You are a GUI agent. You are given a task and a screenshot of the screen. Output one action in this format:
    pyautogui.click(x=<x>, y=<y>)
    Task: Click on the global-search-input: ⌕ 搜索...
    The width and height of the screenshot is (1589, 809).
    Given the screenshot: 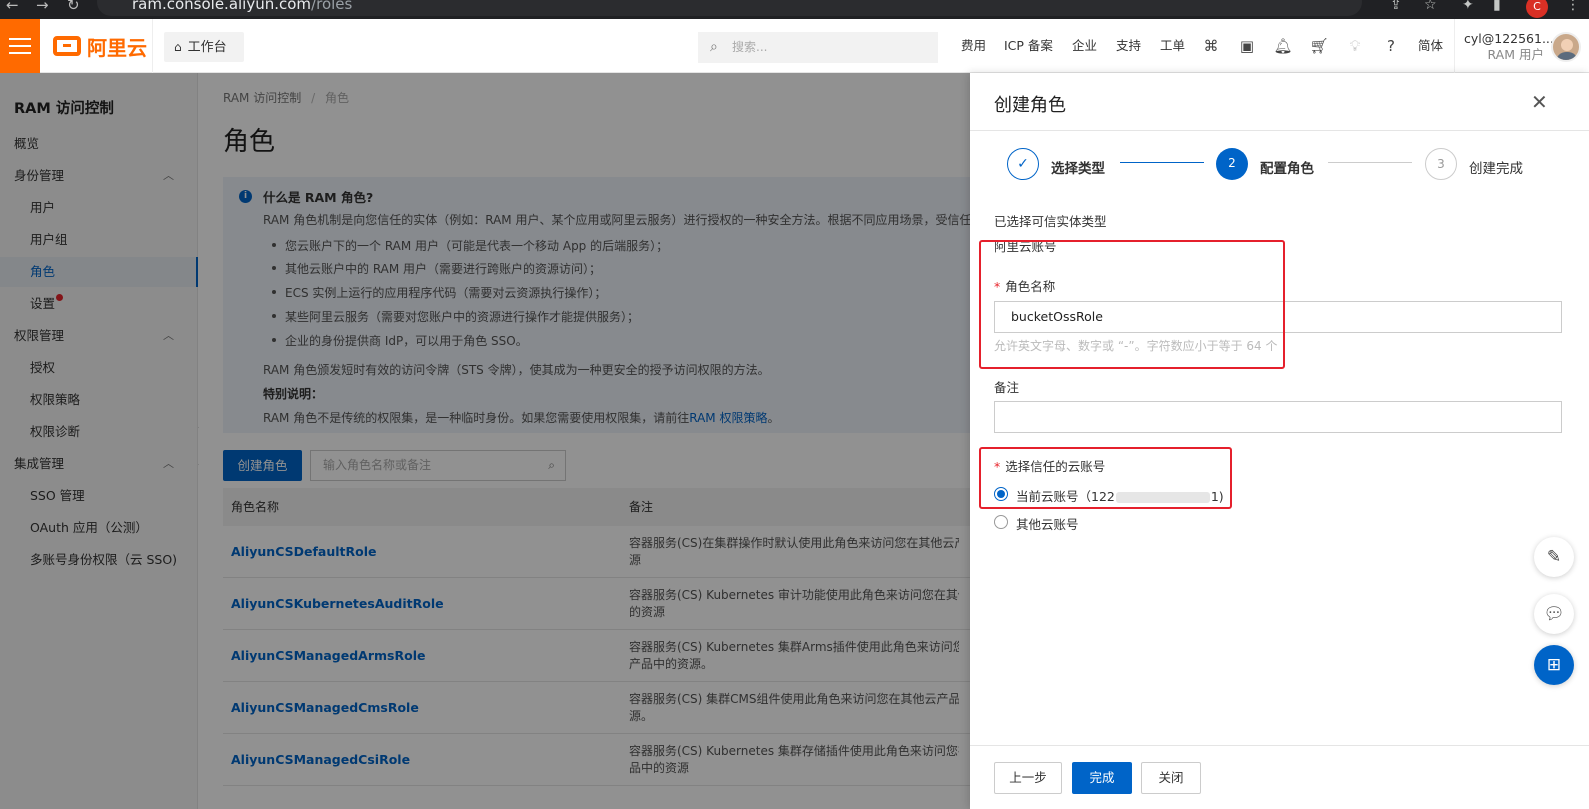 What is the action you would take?
    pyautogui.click(x=818, y=47)
    